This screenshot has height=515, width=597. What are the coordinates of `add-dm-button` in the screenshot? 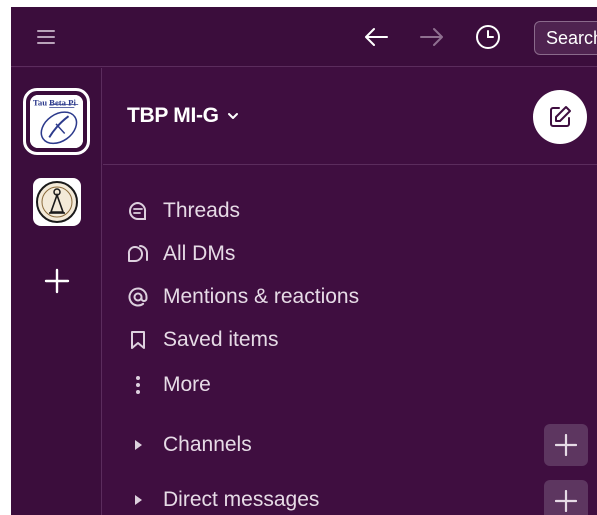 It's located at (566, 497).